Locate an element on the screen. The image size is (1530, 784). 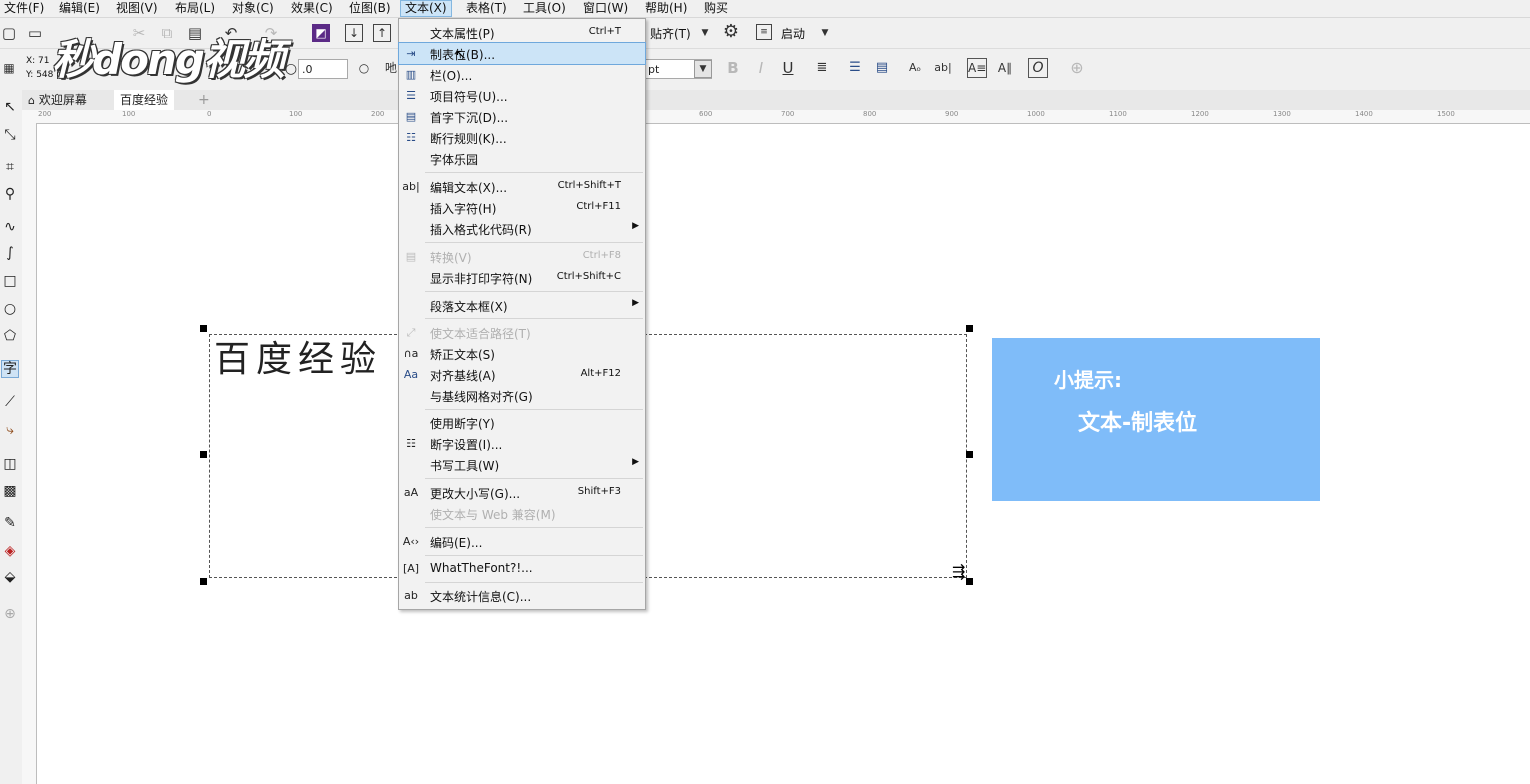
italic-icon: I is located at coordinates (761, 68).